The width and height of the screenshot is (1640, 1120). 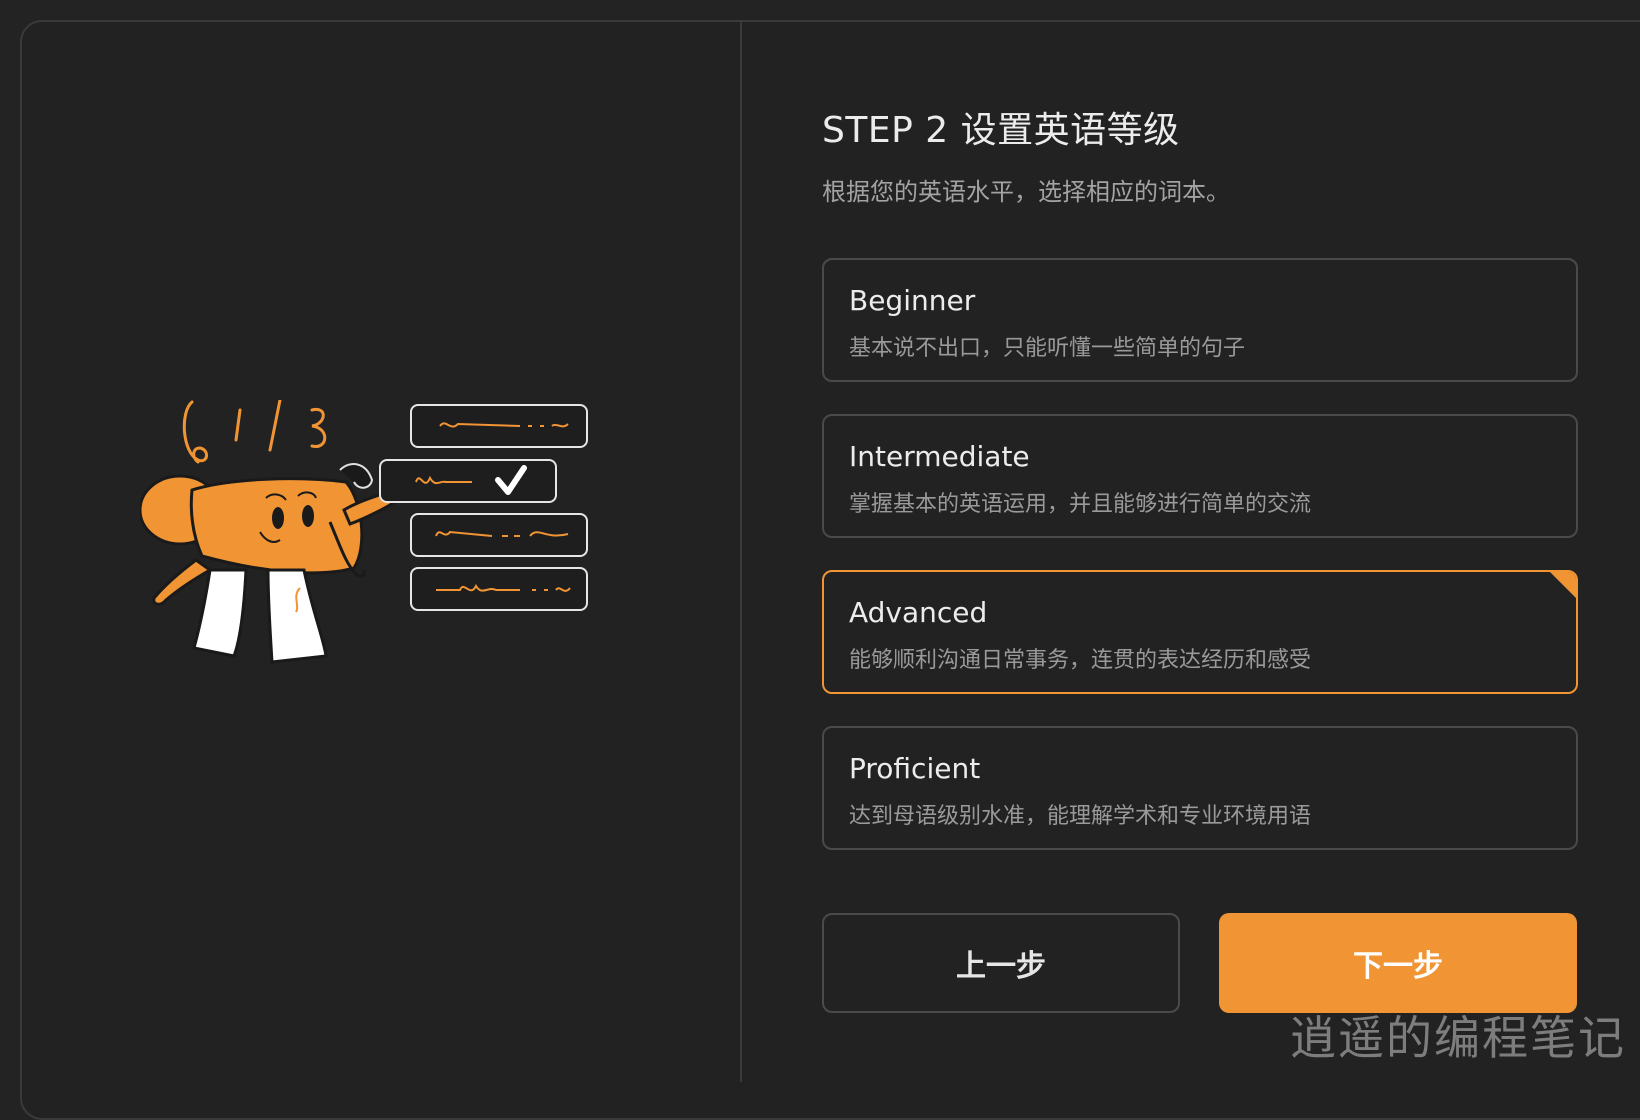 I want to click on option-title: Proficient, so click(x=915, y=768).